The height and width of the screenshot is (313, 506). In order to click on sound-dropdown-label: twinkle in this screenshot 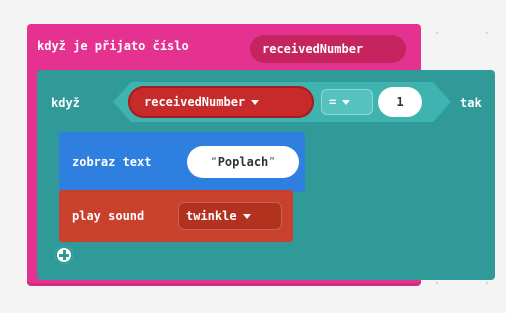, I will do `click(211, 216)`.